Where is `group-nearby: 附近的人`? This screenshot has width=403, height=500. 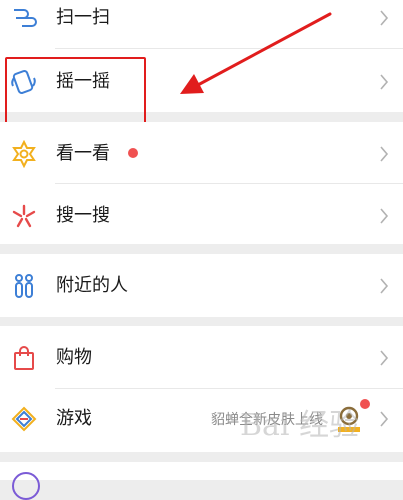
group-nearby: 附近的人 is located at coordinates (201, 285).